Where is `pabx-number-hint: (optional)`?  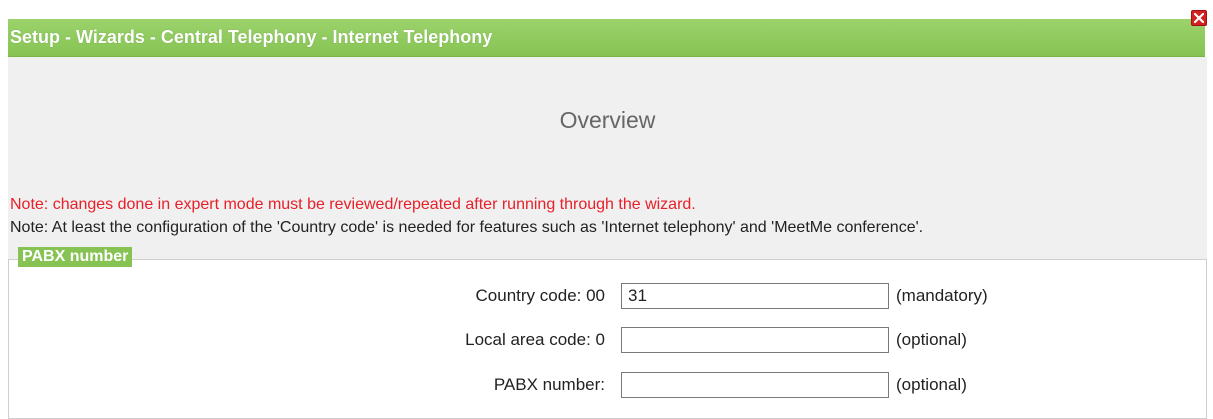 pabx-number-hint: (optional) is located at coordinates (931, 384).